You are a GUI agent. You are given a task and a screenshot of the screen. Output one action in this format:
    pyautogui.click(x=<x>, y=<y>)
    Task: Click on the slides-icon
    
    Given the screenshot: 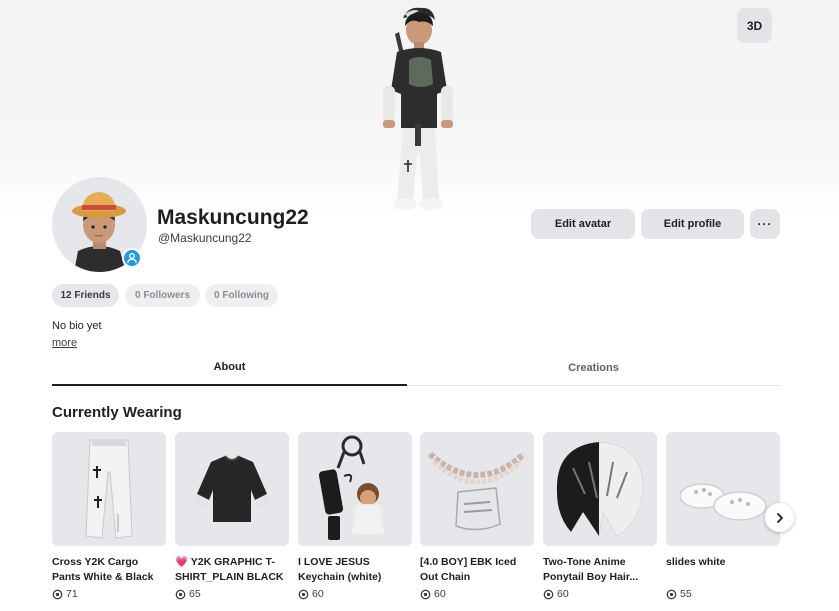 What is the action you would take?
    pyautogui.click(x=723, y=489)
    